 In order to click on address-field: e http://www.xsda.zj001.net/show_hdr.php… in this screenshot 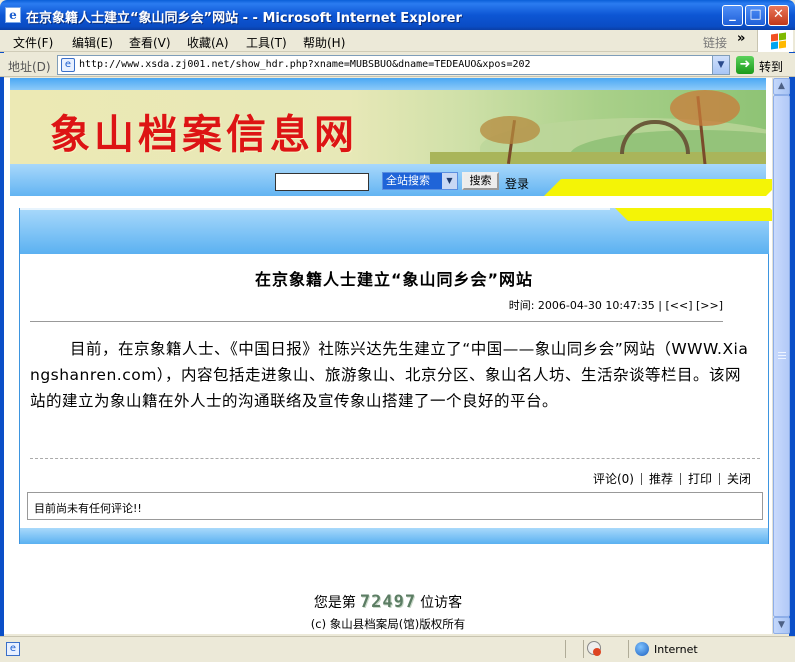, I will do `click(393, 65)`.